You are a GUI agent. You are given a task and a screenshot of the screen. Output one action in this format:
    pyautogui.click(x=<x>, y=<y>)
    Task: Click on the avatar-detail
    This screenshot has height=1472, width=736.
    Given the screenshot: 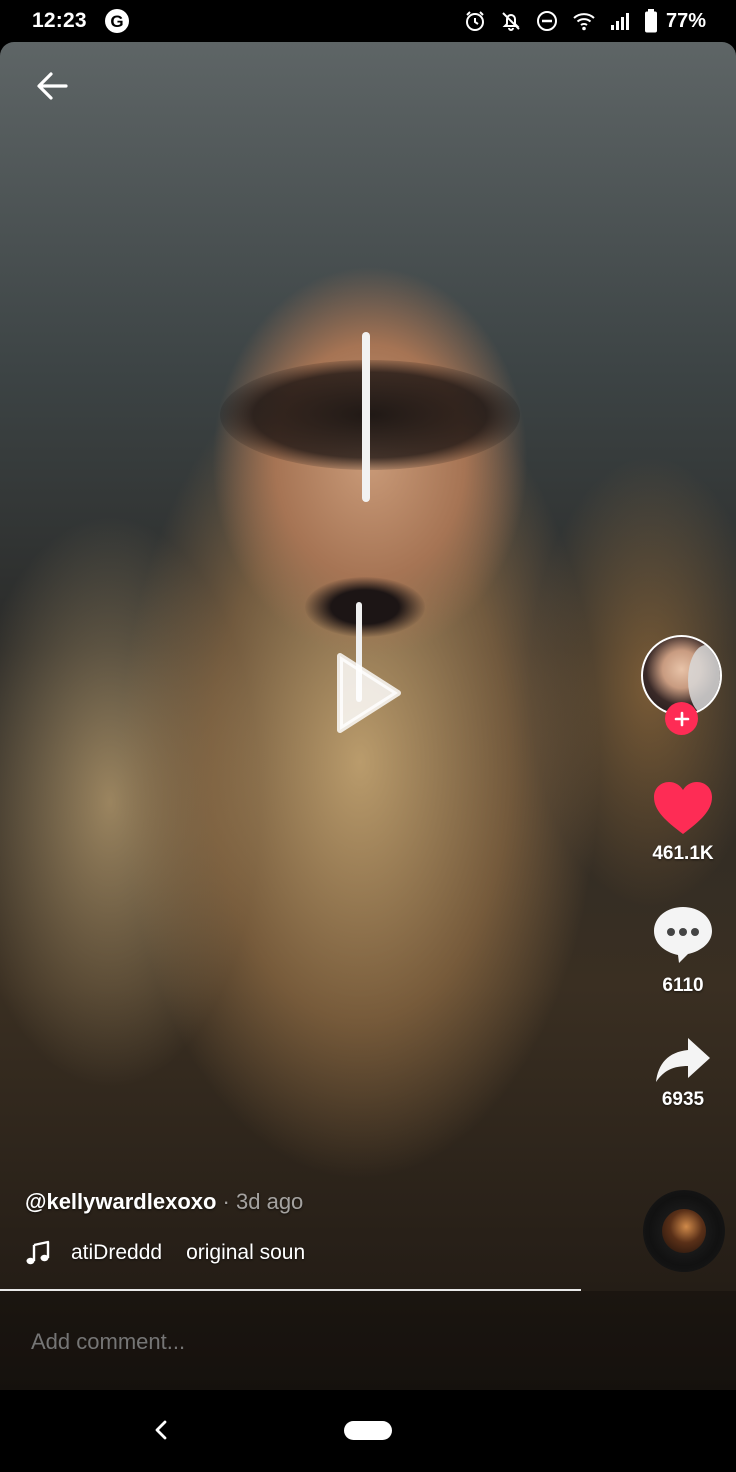 What is the action you would take?
    pyautogui.click(x=704, y=679)
    